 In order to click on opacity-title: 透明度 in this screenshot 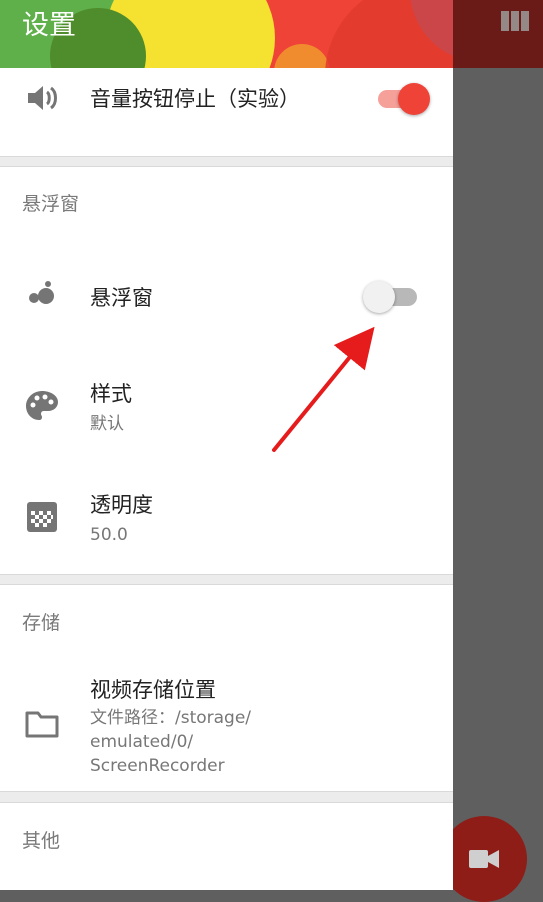, I will do `click(121, 505)`.